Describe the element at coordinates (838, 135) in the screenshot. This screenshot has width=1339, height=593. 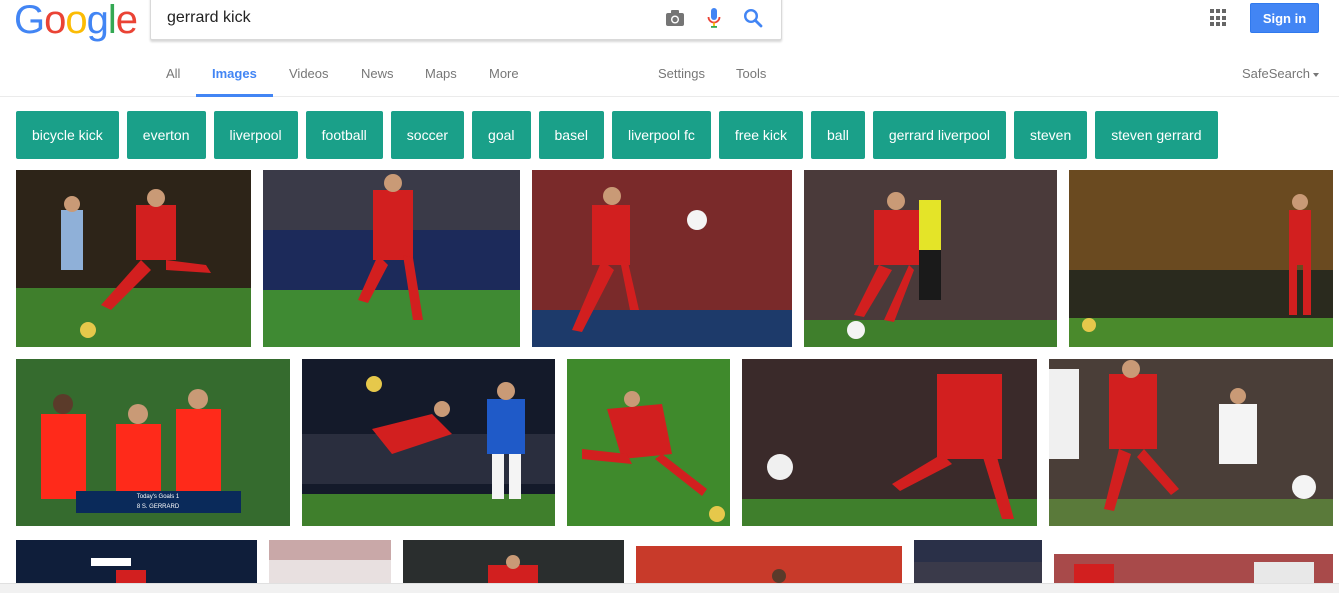
I see `chip-ball: ball` at that location.